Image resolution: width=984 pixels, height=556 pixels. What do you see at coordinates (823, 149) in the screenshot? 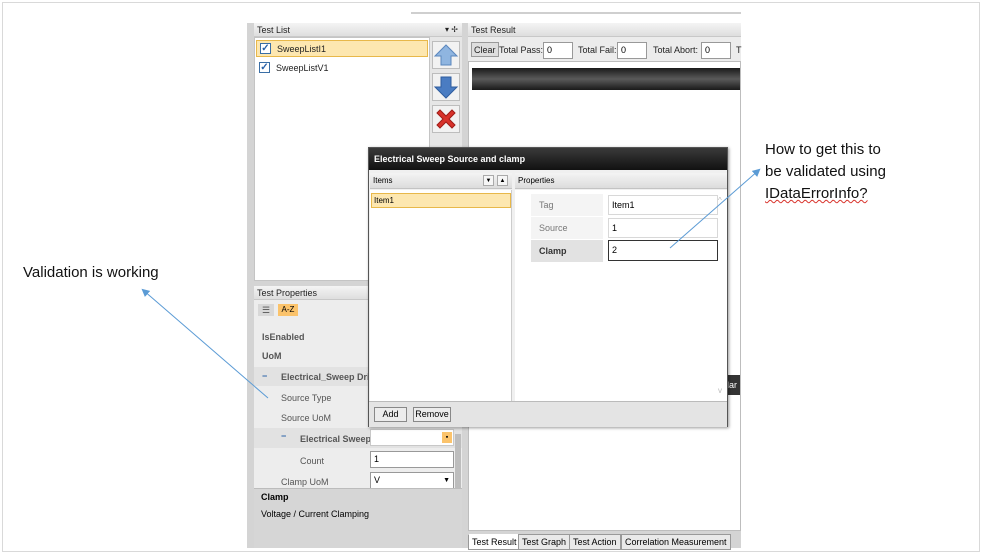
I see `annotation-right-1: How to get this to` at bounding box center [823, 149].